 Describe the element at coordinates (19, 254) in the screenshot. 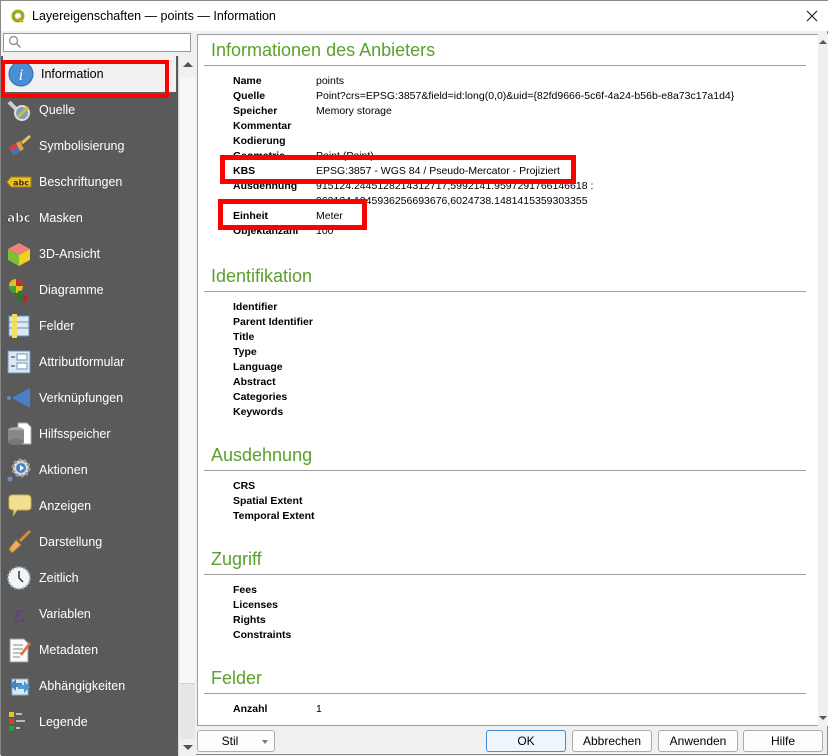

I see `cube-3d-icon` at that location.